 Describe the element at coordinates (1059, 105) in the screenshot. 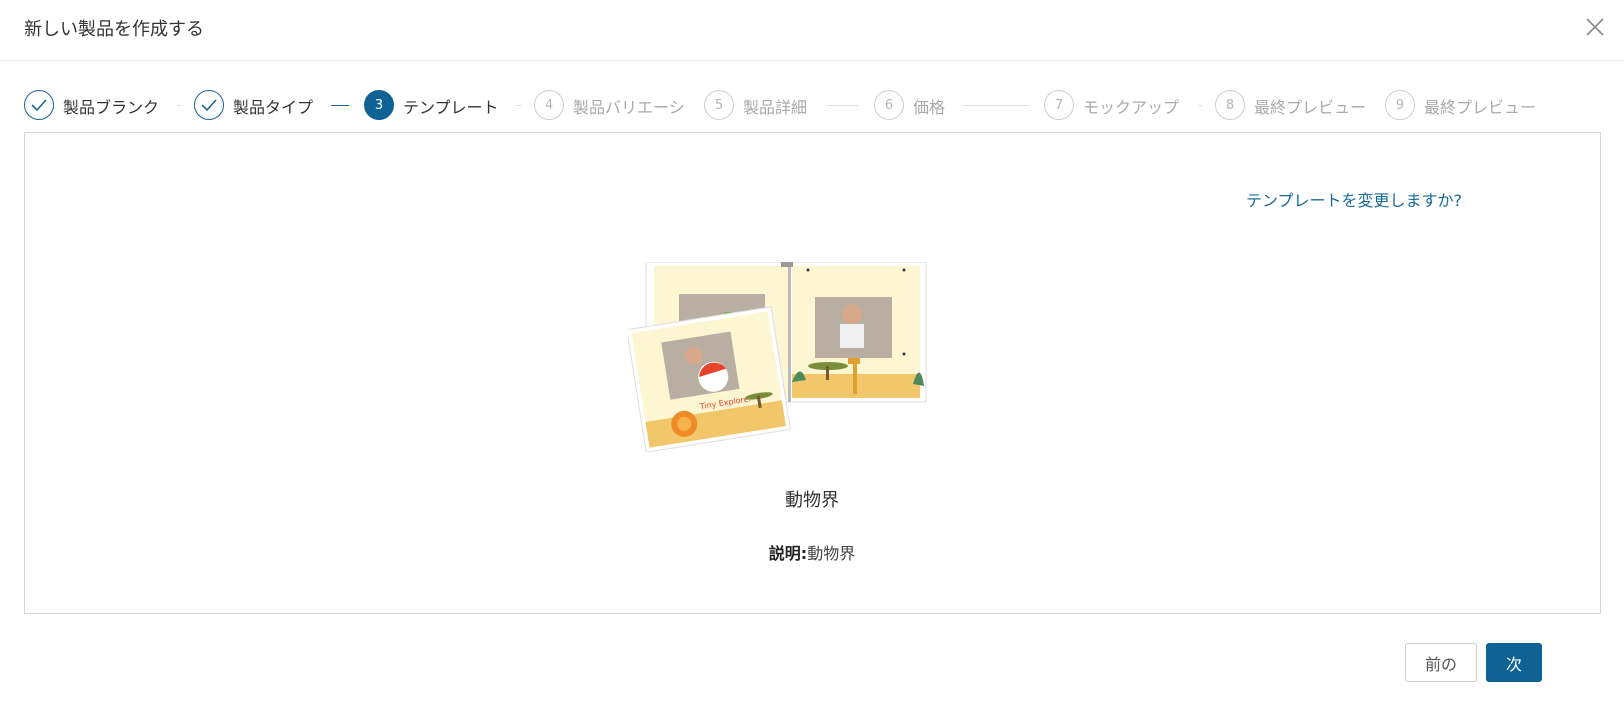

I see `step-7-number: 7` at that location.